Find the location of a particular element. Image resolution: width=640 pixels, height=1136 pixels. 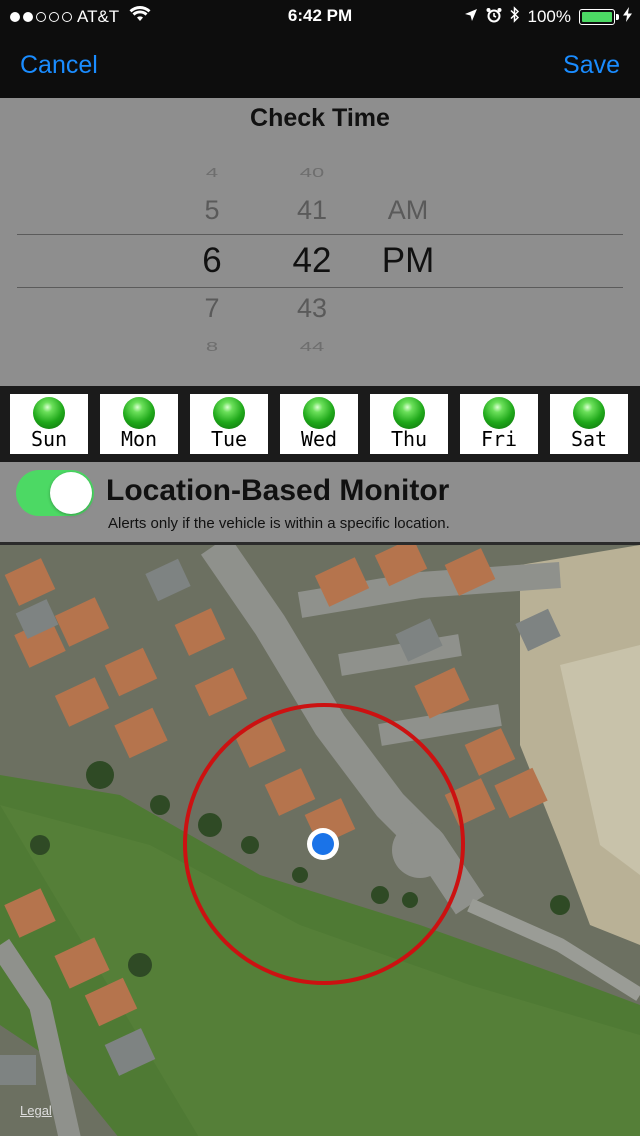

save-button: Save is located at coordinates (591, 65).